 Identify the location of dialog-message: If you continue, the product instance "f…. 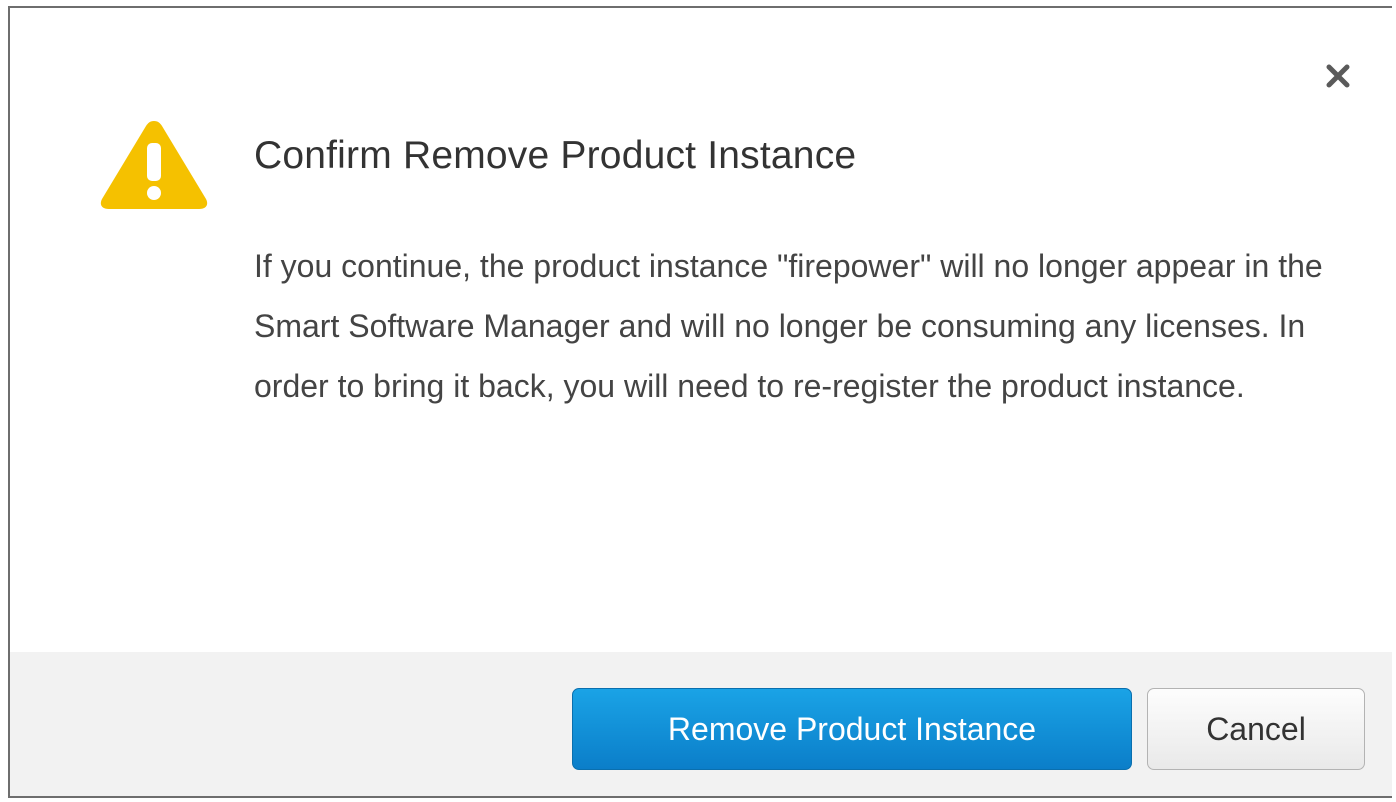
(788, 326).